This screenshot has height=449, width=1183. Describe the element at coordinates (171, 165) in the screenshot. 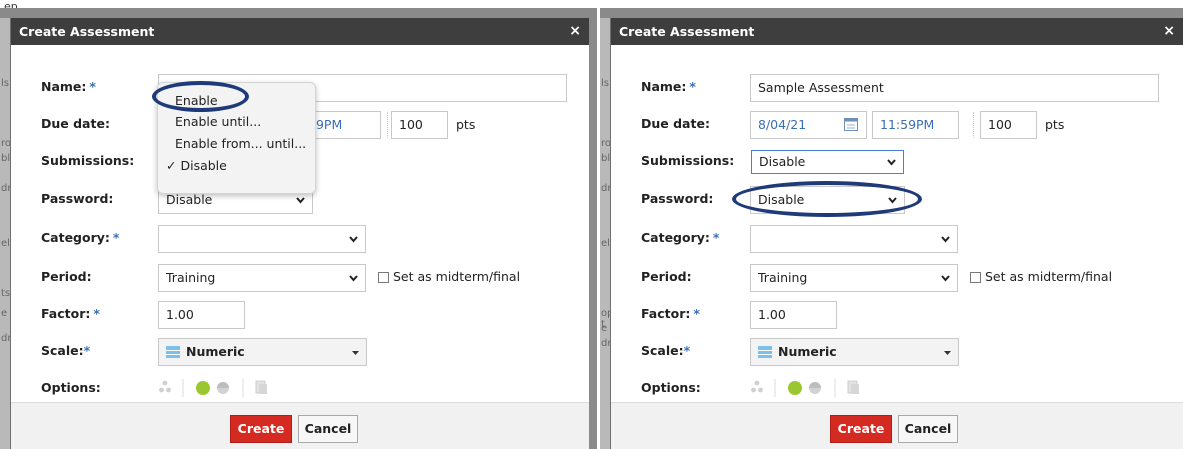

I see `checkmark-icon: ✓` at that location.